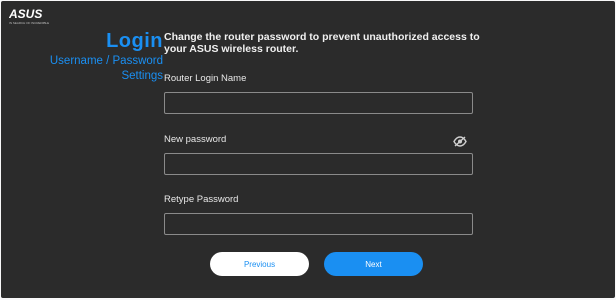 This screenshot has height=300, width=616. I want to click on previous-button: Previous, so click(259, 264).